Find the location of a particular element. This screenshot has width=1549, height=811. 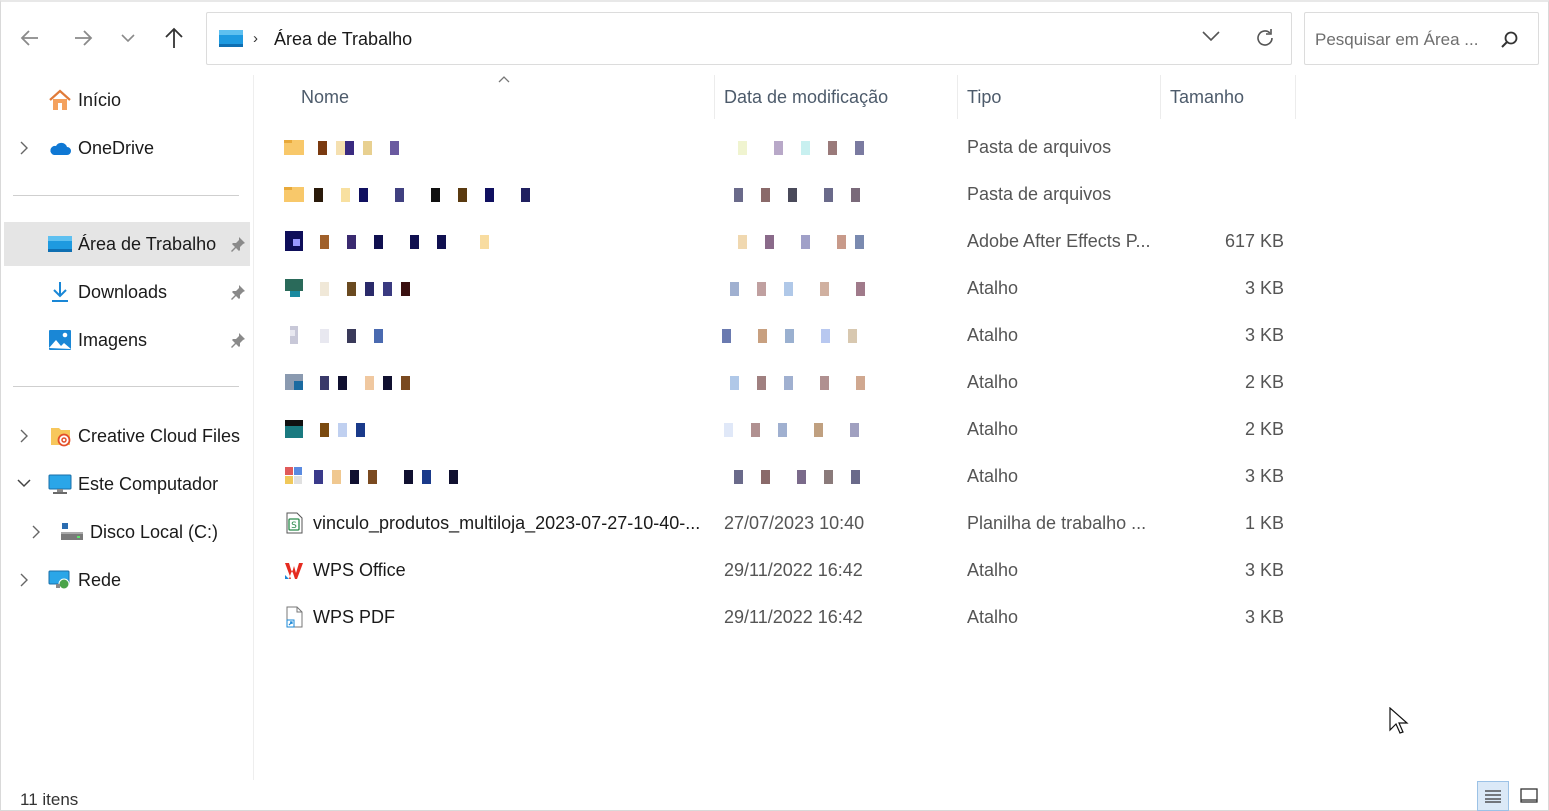

column-type: Tipo is located at coordinates (984, 97).